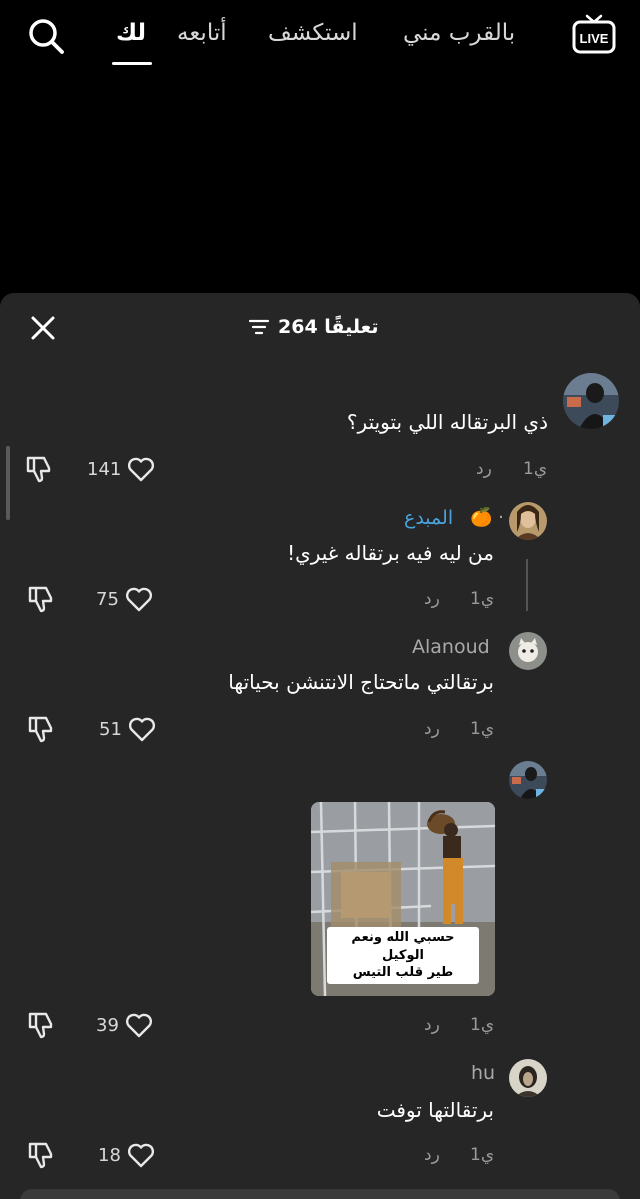 Image resolution: width=640 pixels, height=1199 pixels. I want to click on tab-nearby: بالقرب مني, so click(459, 33).